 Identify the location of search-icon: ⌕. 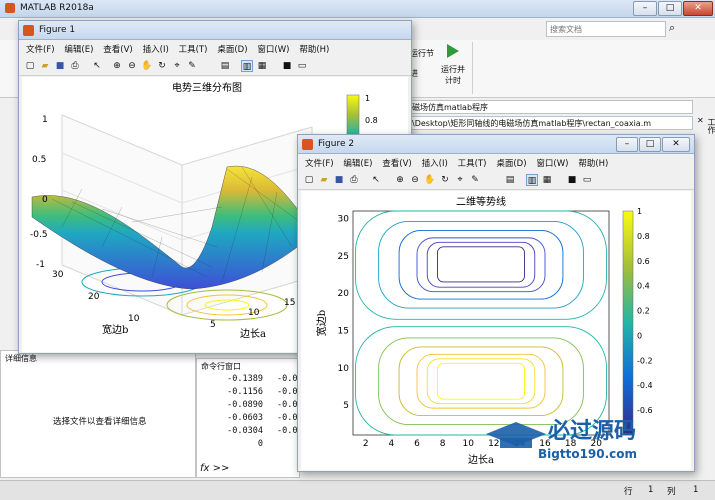
(676, 28).